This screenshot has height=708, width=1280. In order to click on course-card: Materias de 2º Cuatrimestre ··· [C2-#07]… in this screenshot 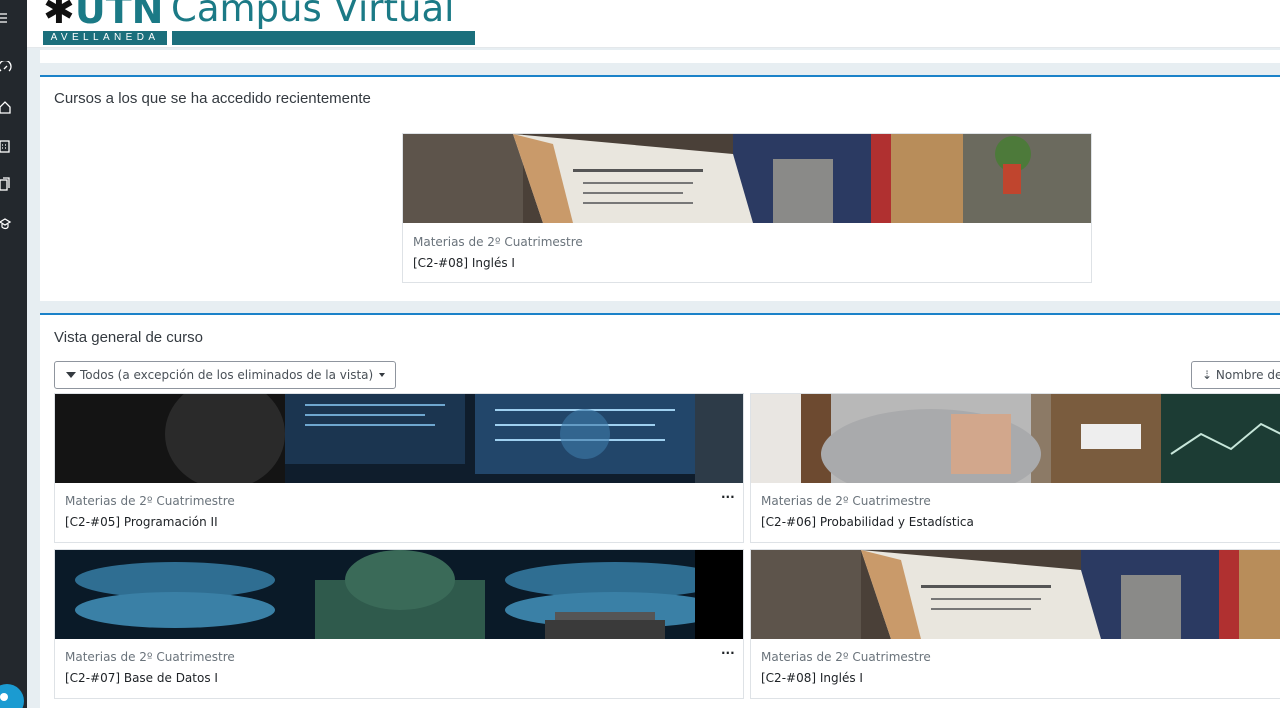, I will do `click(399, 624)`.